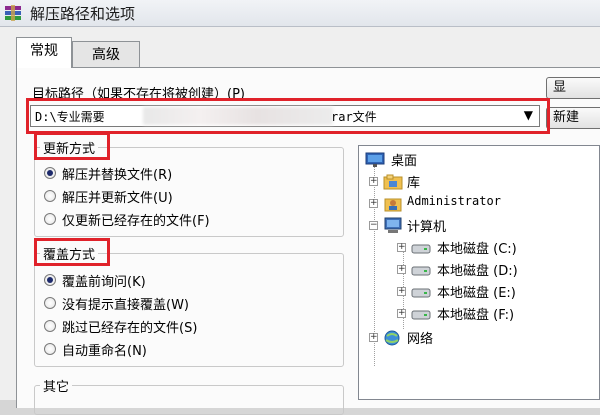 Image resolution: width=600 pixels, height=415 pixels. Describe the element at coordinates (477, 249) in the screenshot. I see `tree-node-label: 本地磁盘 (C:)` at that location.